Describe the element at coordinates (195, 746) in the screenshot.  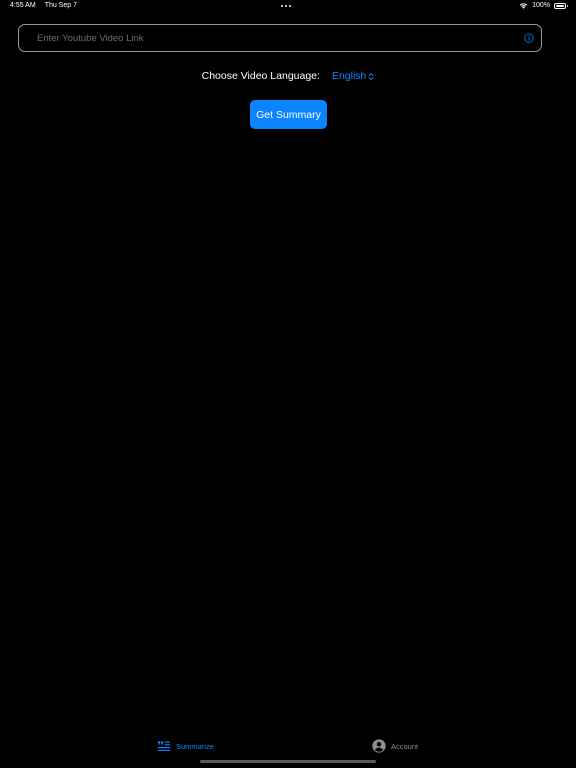
I see `tab-summarize-label: Summarize` at that location.